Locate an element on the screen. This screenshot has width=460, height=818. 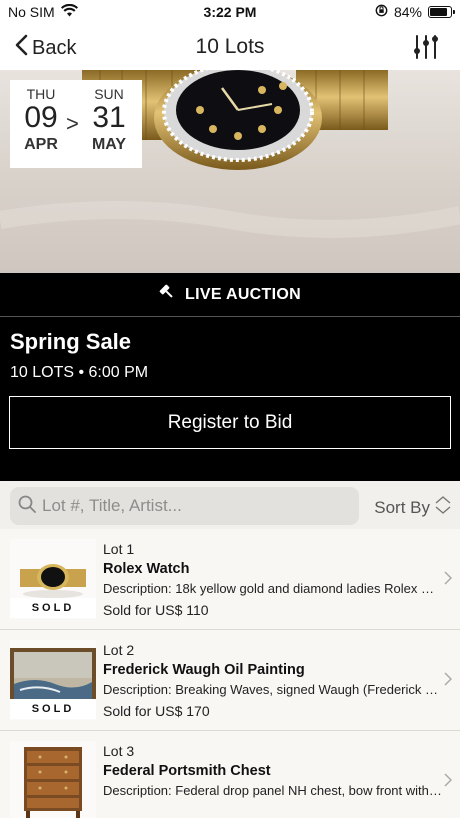
register-to-bid-button: Register to Bid is located at coordinates (230, 422).